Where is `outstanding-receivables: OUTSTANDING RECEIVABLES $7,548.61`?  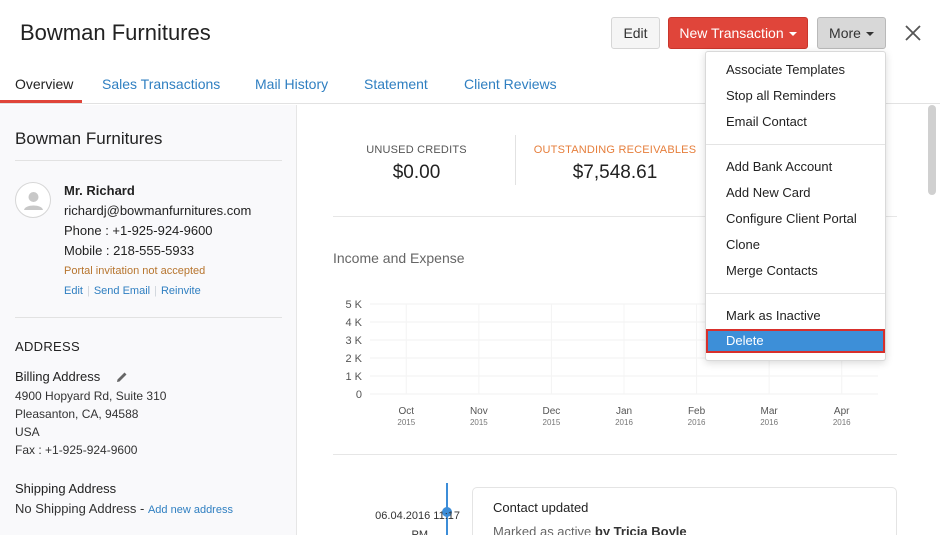
outstanding-receivables: OUTSTANDING RECEIVABLES $7,548.61 is located at coordinates (615, 164).